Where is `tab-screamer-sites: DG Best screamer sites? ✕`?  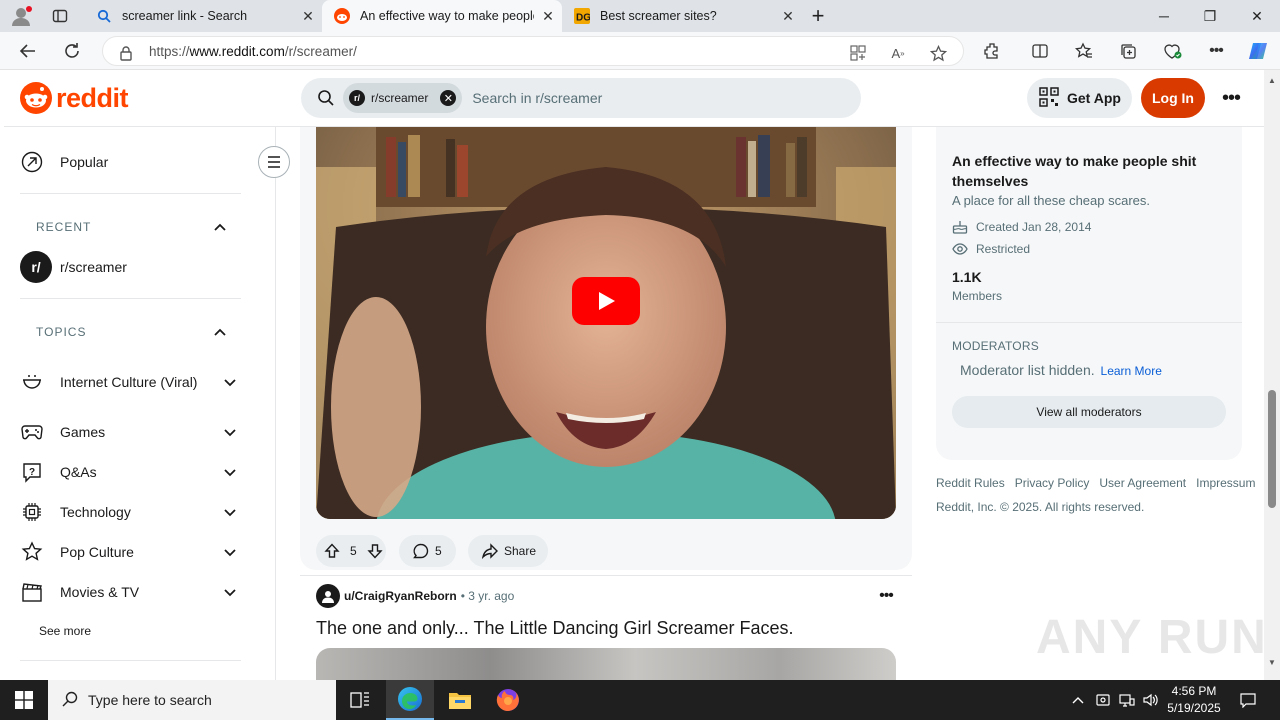
tab-screamer-sites: DG Best screamer sites? ✕ is located at coordinates (682, 16).